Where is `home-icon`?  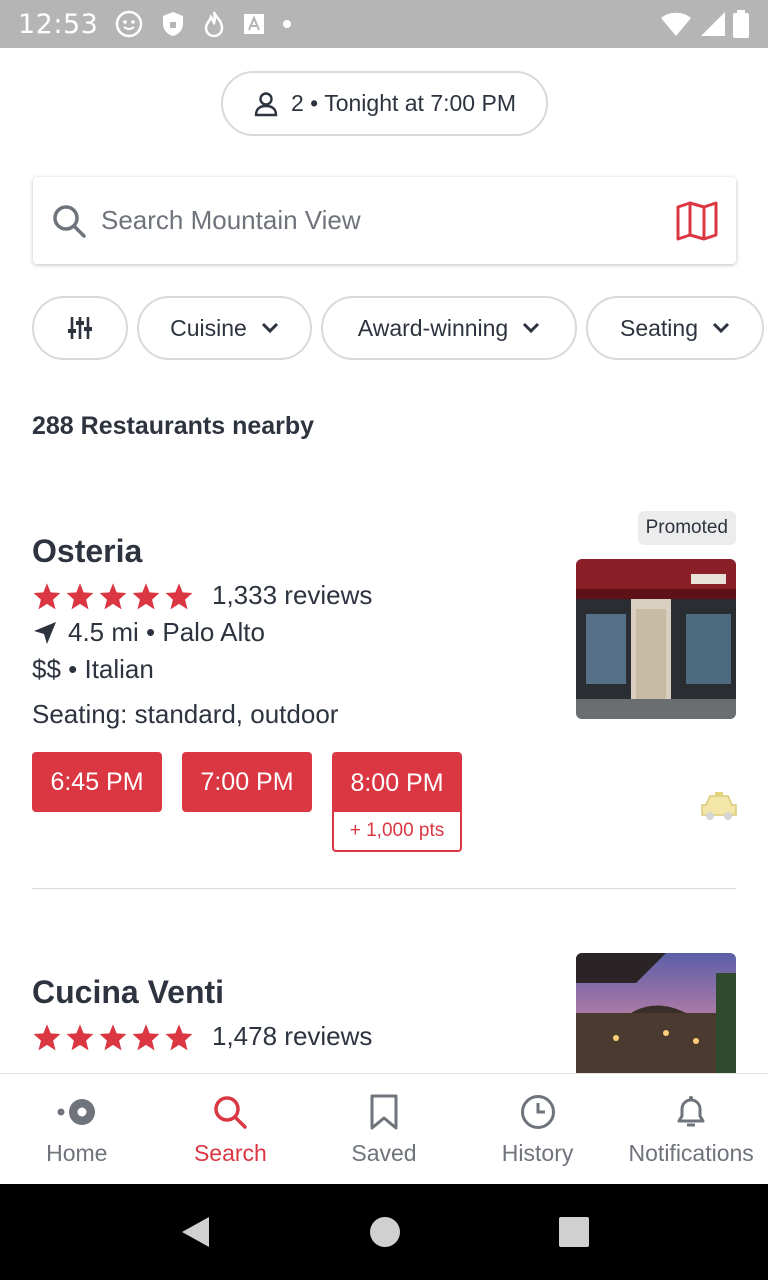
home-icon is located at coordinates (76, 1112).